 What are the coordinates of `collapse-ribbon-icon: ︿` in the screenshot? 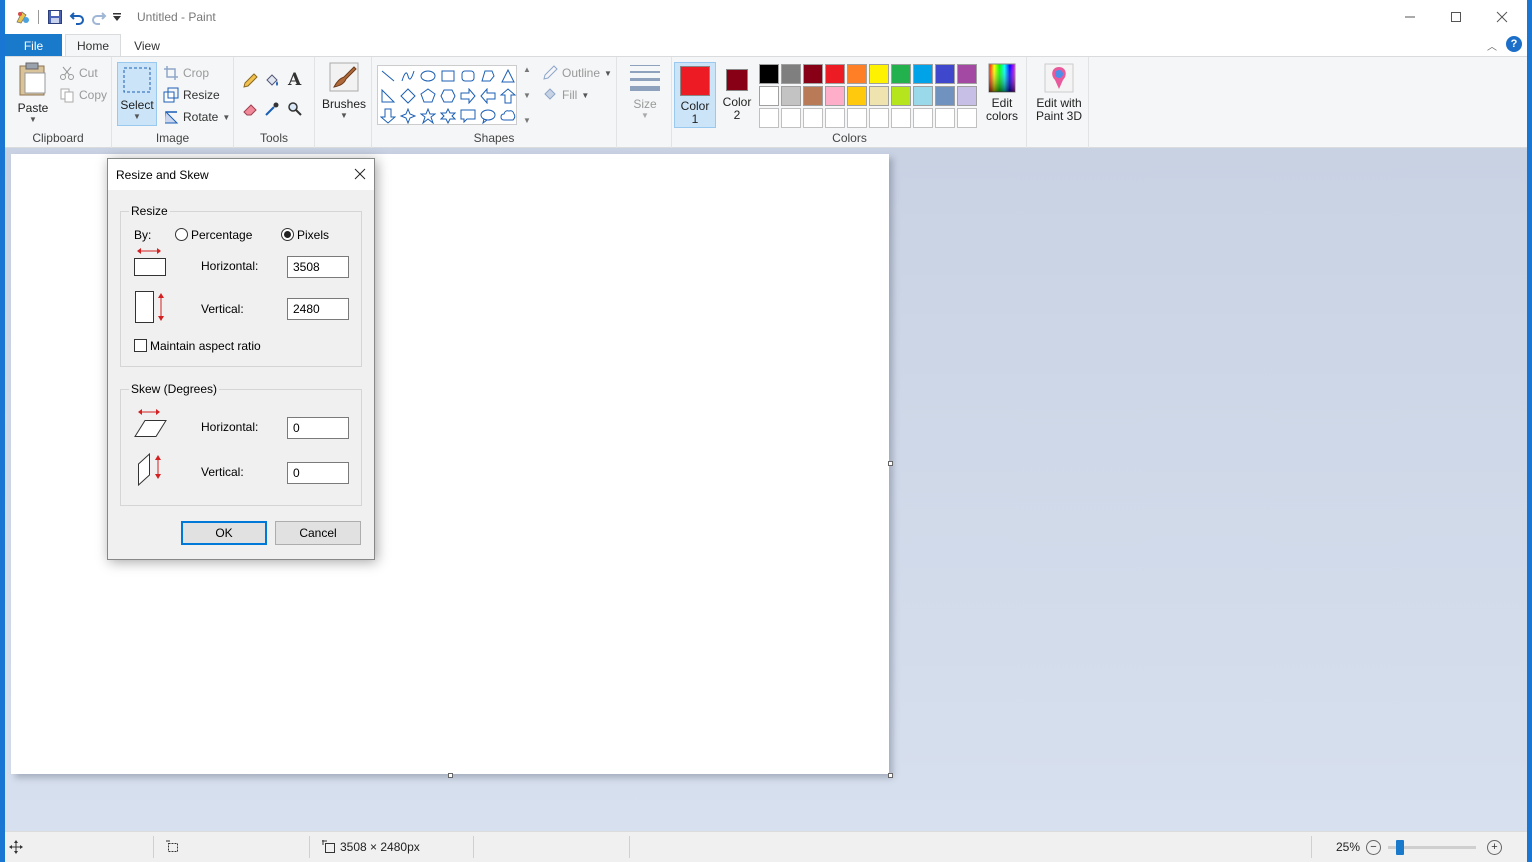 It's located at (1492, 45).